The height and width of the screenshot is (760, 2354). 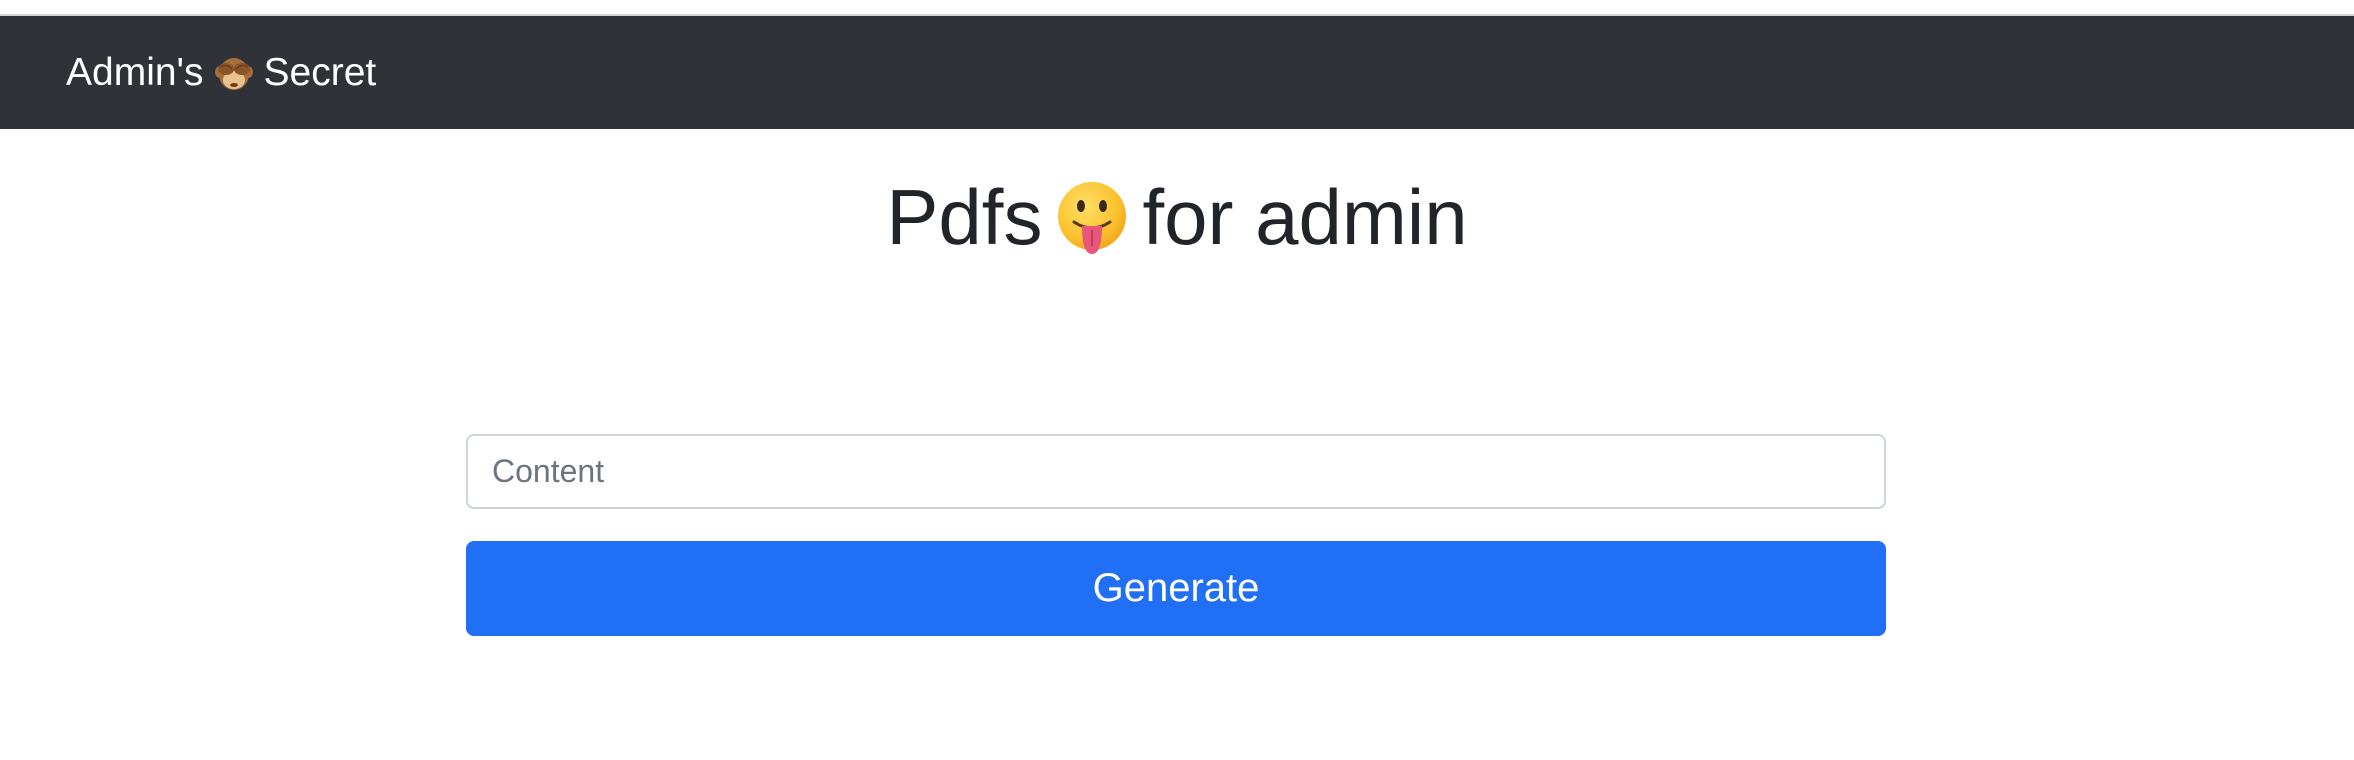 What do you see at coordinates (1177, 72) in the screenshot?
I see `navbar: Admin's Secret` at bounding box center [1177, 72].